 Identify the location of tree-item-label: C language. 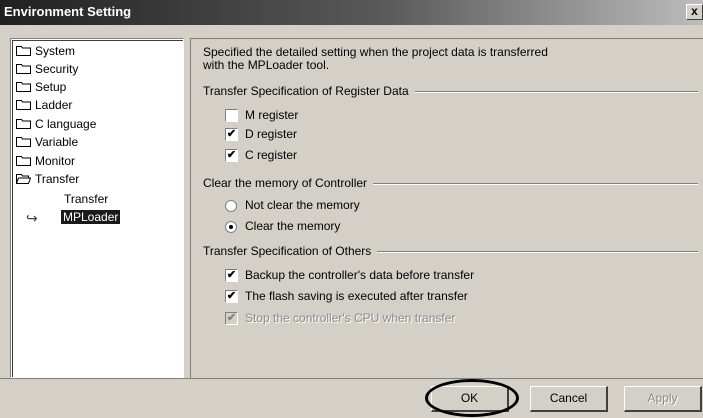
(66, 124).